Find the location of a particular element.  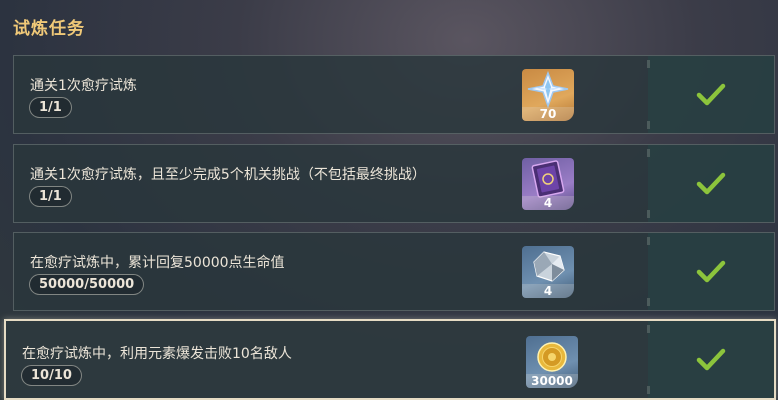

mora-icon is located at coordinates (552, 357).